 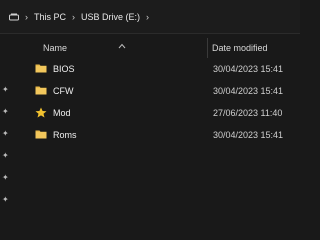 What do you see at coordinates (240, 48) in the screenshot?
I see `column-date-header: Date modified` at bounding box center [240, 48].